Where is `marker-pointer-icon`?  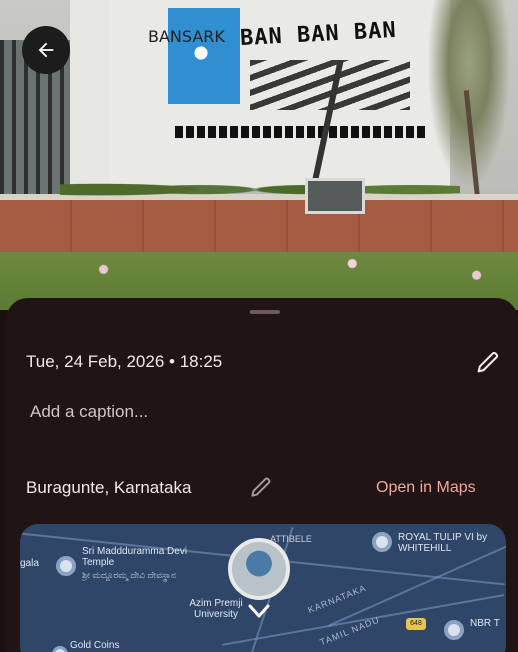
marker-pointer-icon is located at coordinates (259, 611).